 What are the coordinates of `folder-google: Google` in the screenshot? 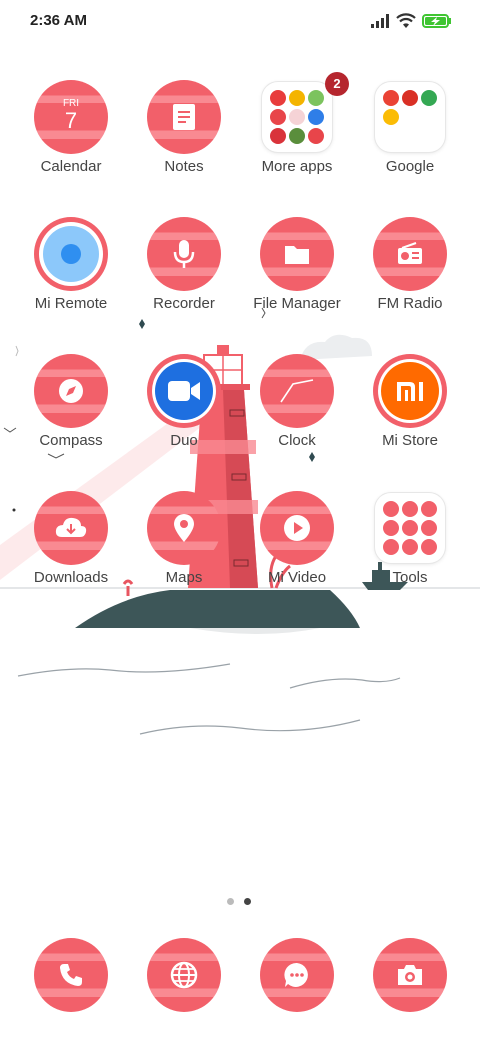 It's located at (410, 138).